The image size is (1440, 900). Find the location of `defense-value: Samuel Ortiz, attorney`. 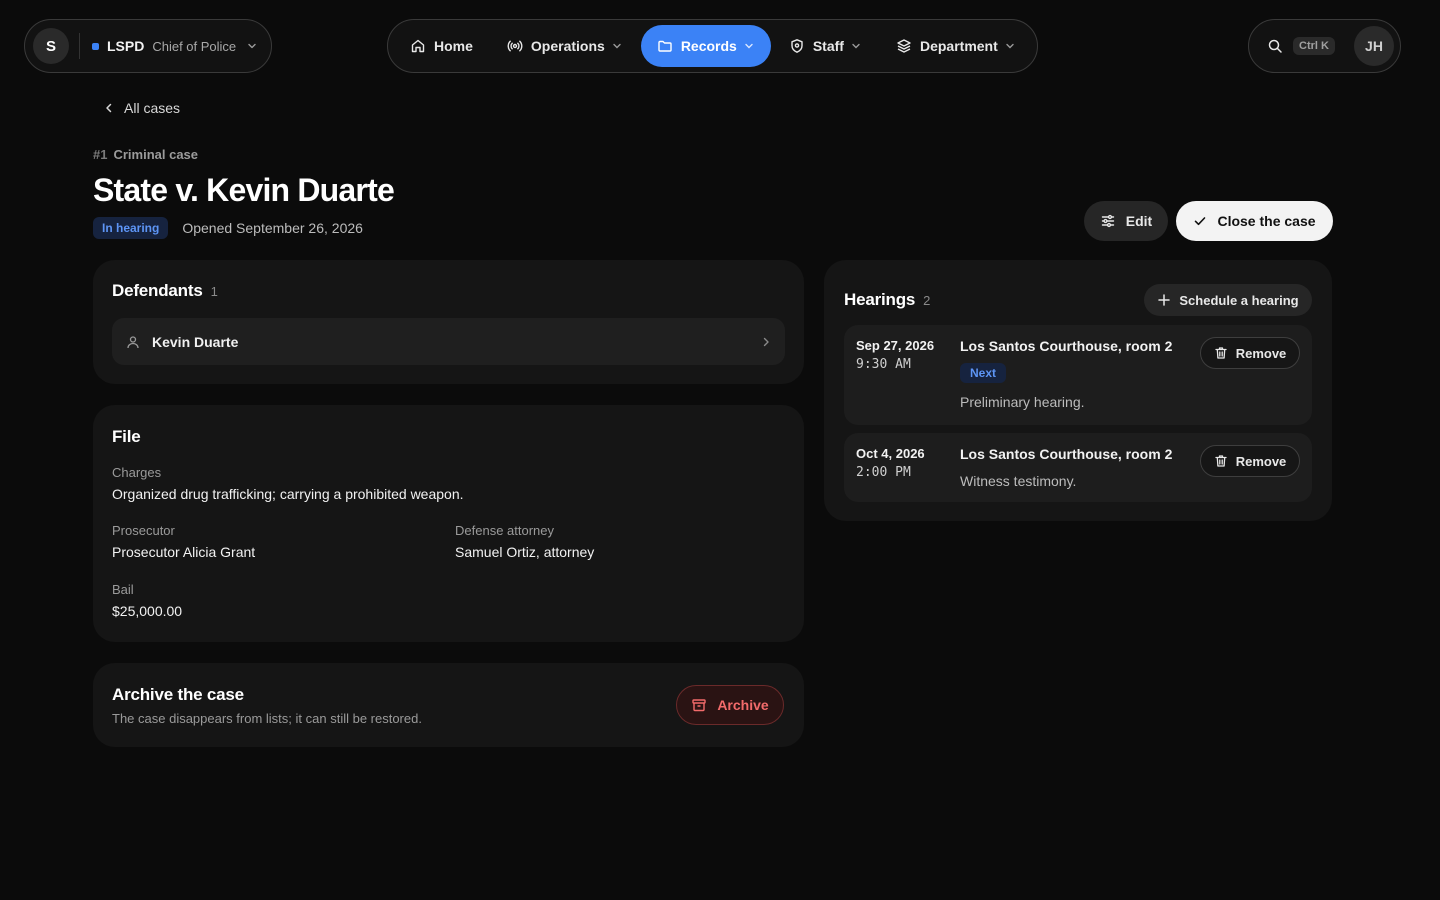

defense-value: Samuel Ortiz, attorney is located at coordinates (525, 552).